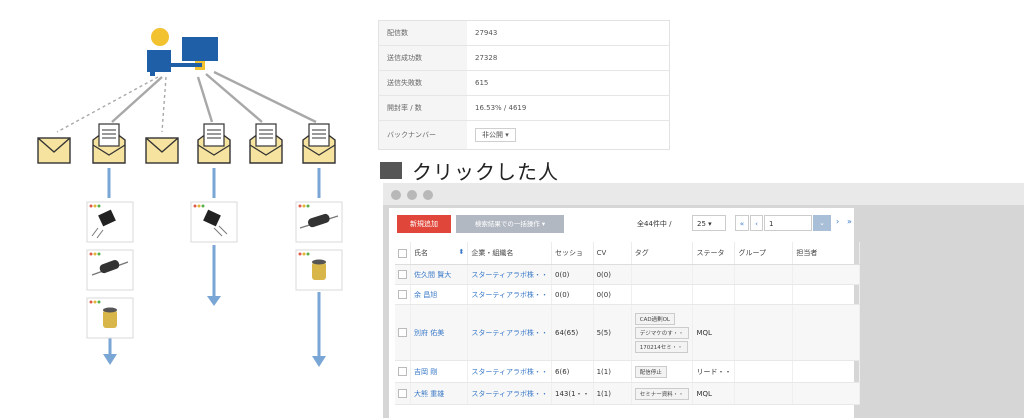 The image size is (1024, 418). I want to click on stats-label: 開封率 / 数, so click(422, 108).